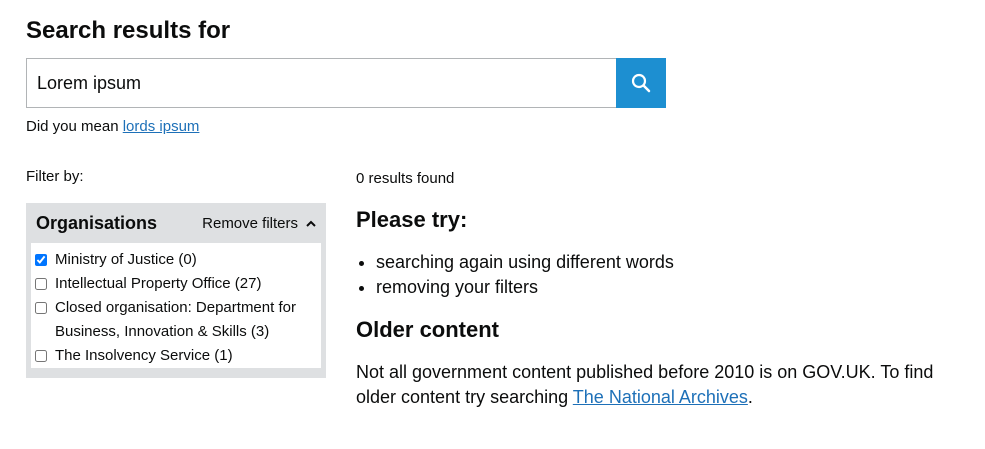 This screenshot has width=985, height=449. I want to click on search-input, so click(321, 83).